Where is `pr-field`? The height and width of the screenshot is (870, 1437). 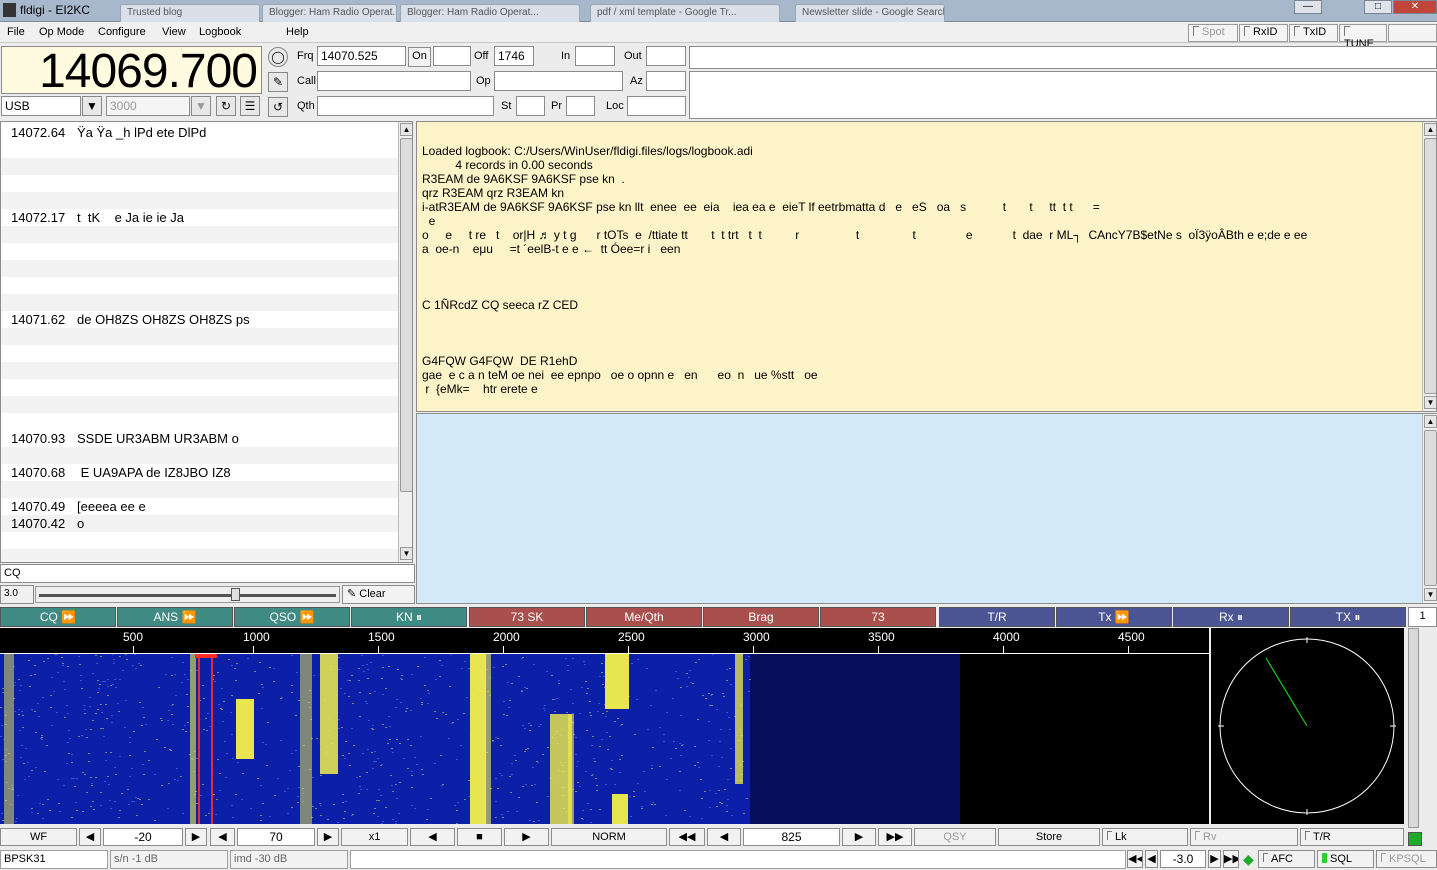 pr-field is located at coordinates (580, 106).